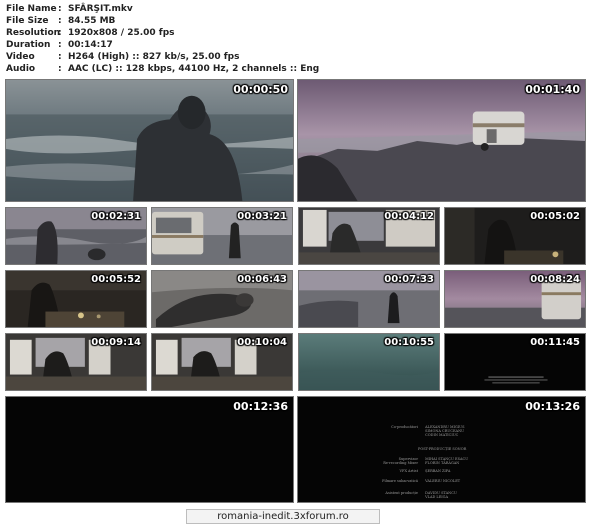 The image size is (591, 524). Describe the element at coordinates (262, 342) in the screenshot. I see `timestamp-label: 00:10:04` at that location.